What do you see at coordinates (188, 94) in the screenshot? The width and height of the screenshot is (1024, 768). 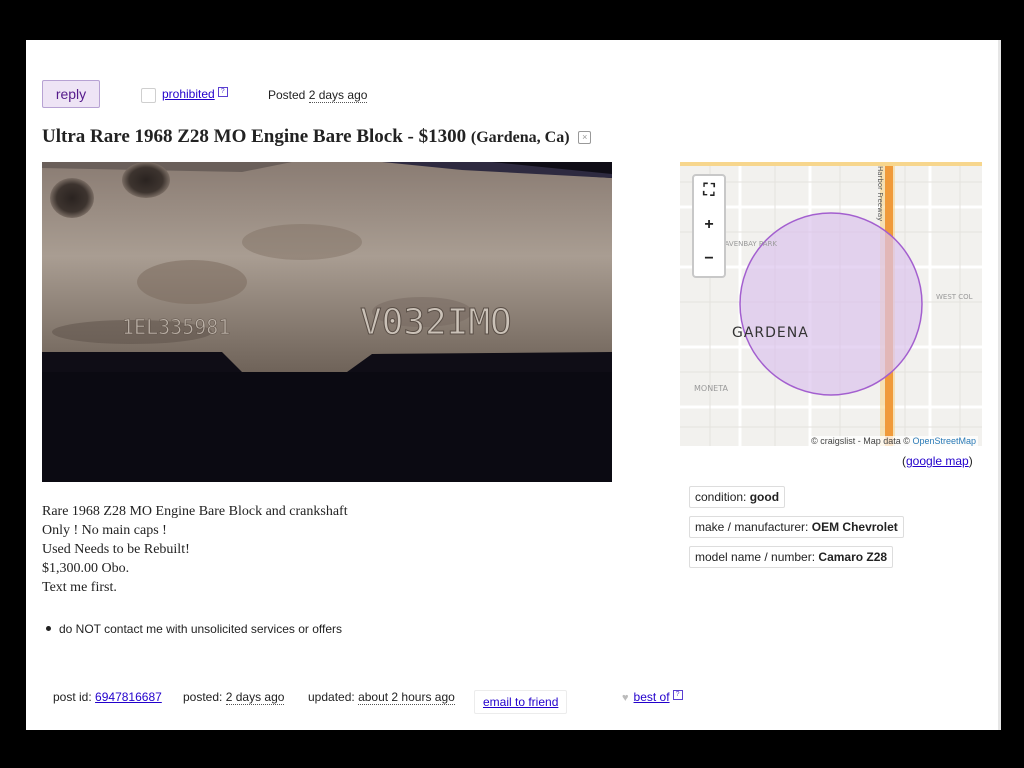 I see `prohibited-label: prohibited` at bounding box center [188, 94].